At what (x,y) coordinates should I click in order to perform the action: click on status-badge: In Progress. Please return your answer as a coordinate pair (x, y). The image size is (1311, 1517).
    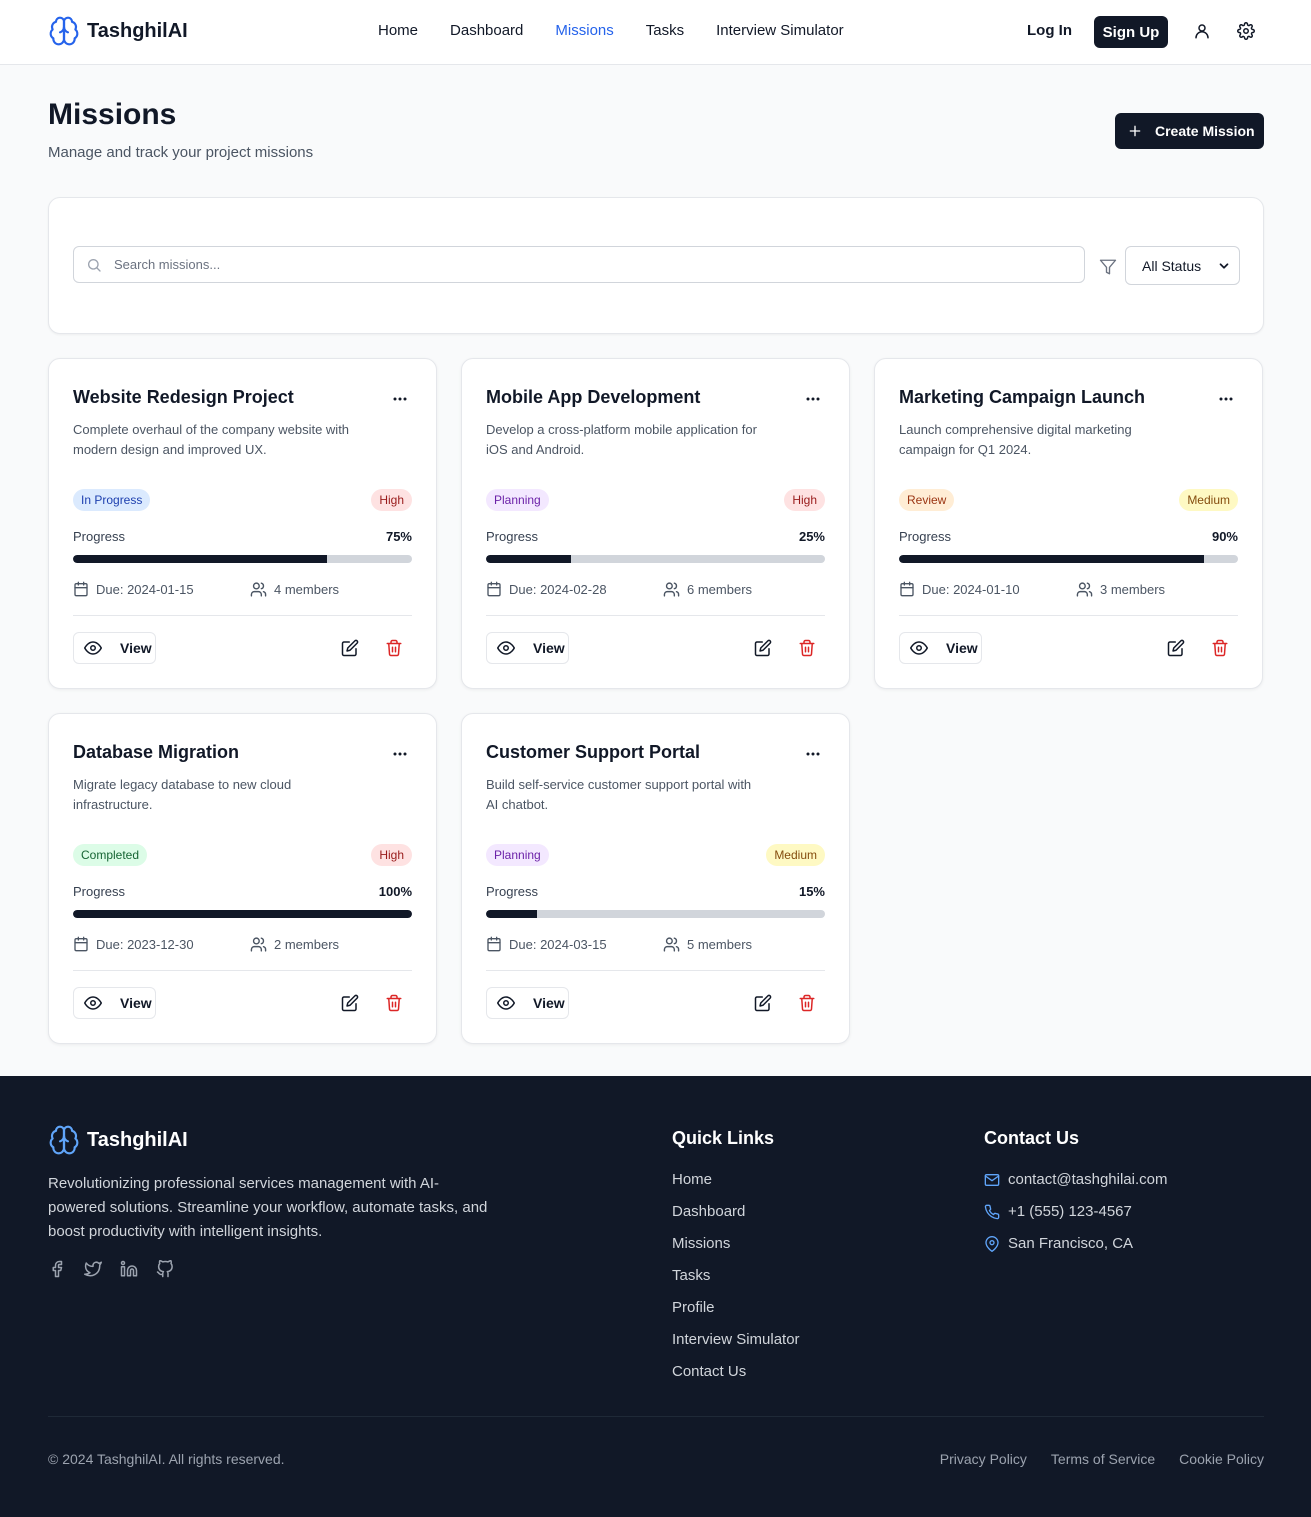
    Looking at the image, I should click on (112, 500).